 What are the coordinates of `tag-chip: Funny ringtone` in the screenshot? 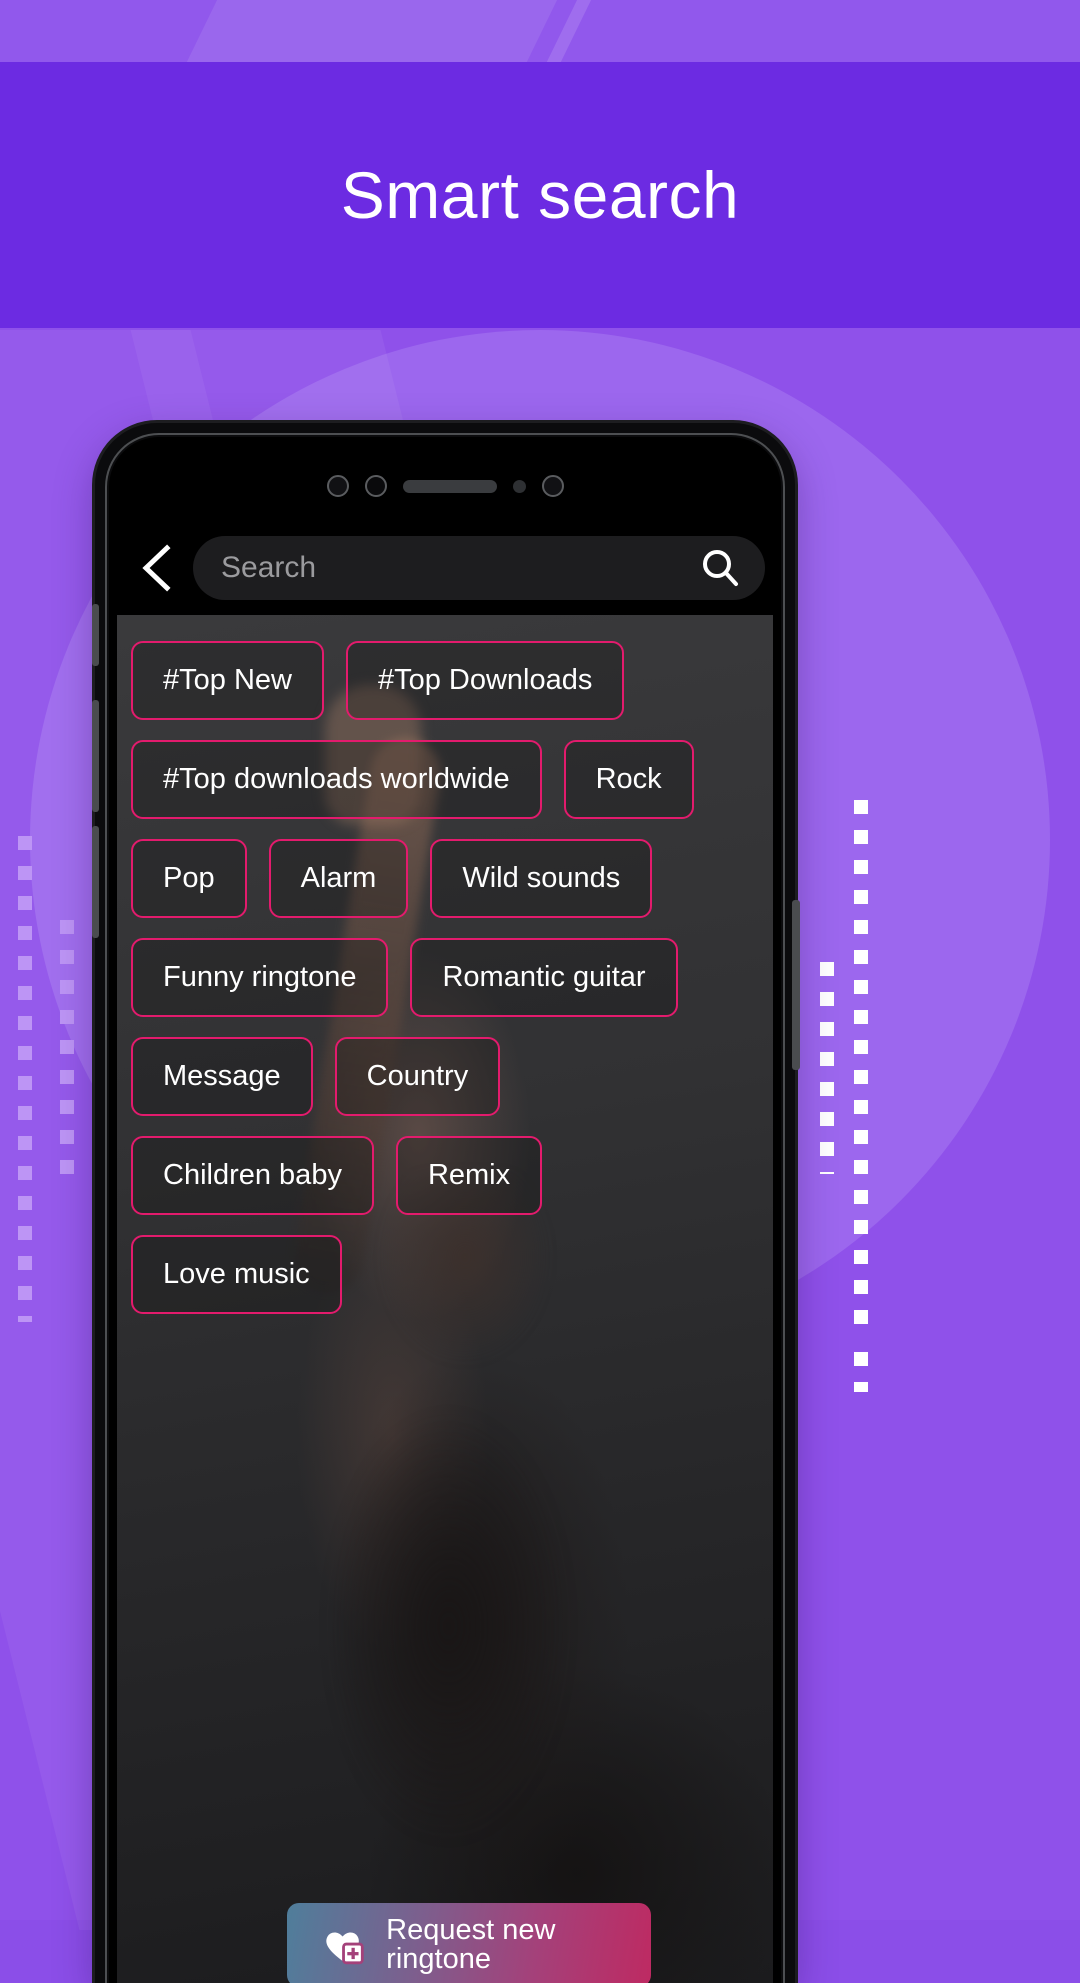 It's located at (260, 977).